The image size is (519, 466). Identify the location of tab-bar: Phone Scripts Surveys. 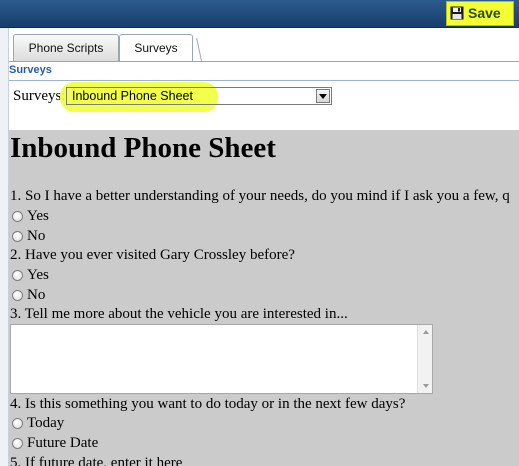
(264, 48).